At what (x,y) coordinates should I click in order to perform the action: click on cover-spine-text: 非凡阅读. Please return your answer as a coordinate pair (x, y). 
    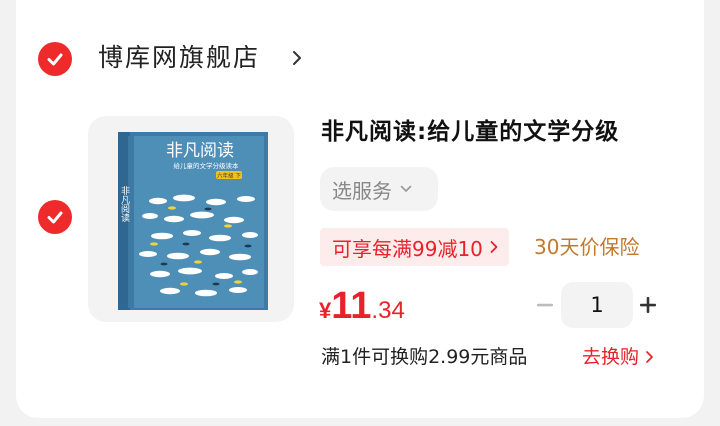
    Looking at the image, I should click on (124, 204).